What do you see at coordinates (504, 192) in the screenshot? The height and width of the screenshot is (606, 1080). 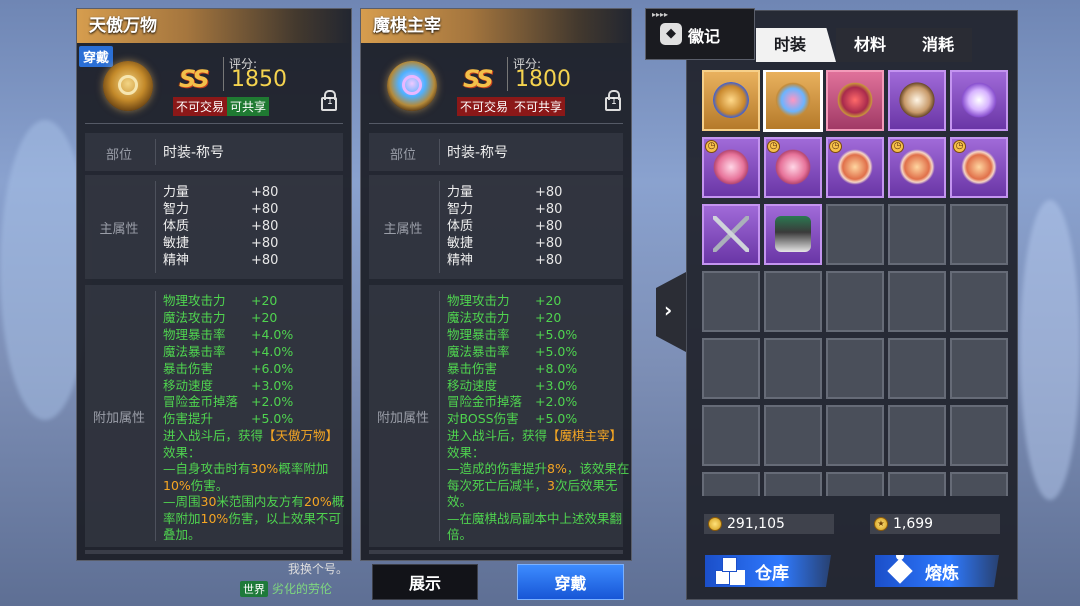 I see `stat-row: 力量 +80` at bounding box center [504, 192].